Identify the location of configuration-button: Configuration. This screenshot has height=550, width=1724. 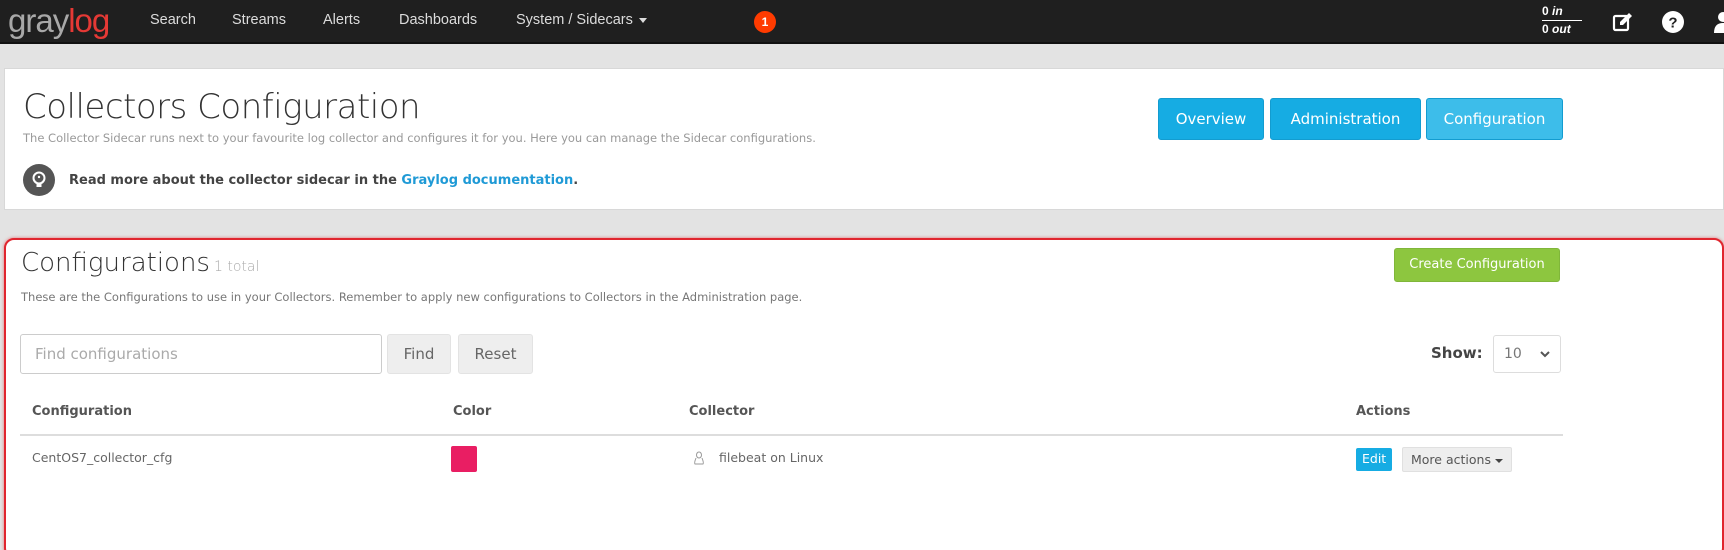
(1494, 119).